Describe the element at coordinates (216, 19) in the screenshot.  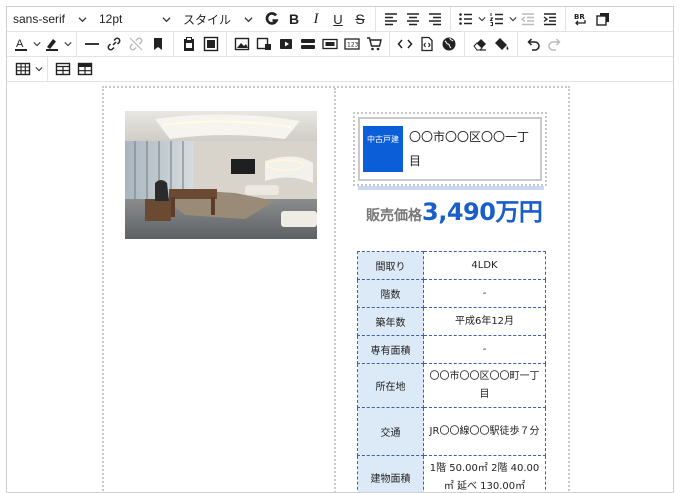
I see `style-select: スタイル` at that location.